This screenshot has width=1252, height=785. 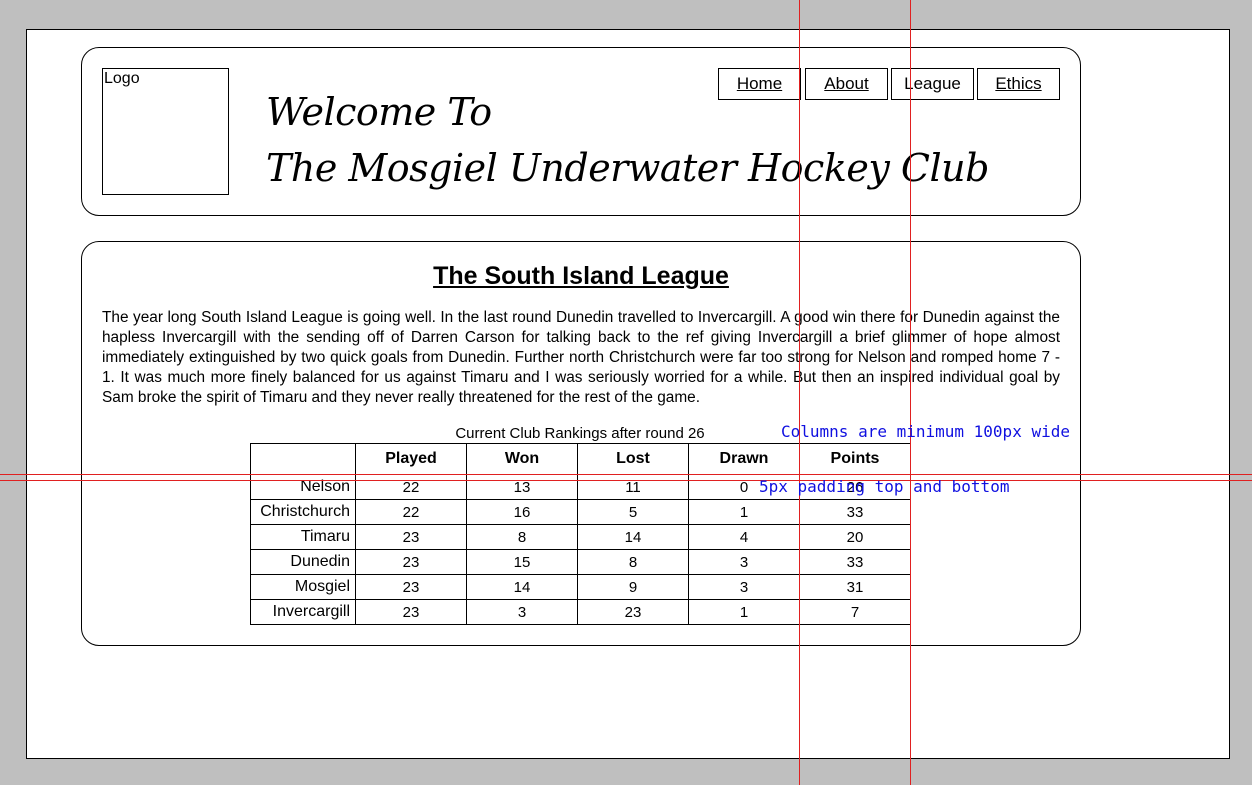 What do you see at coordinates (855, 459) in the screenshot?
I see `column-header: Points` at bounding box center [855, 459].